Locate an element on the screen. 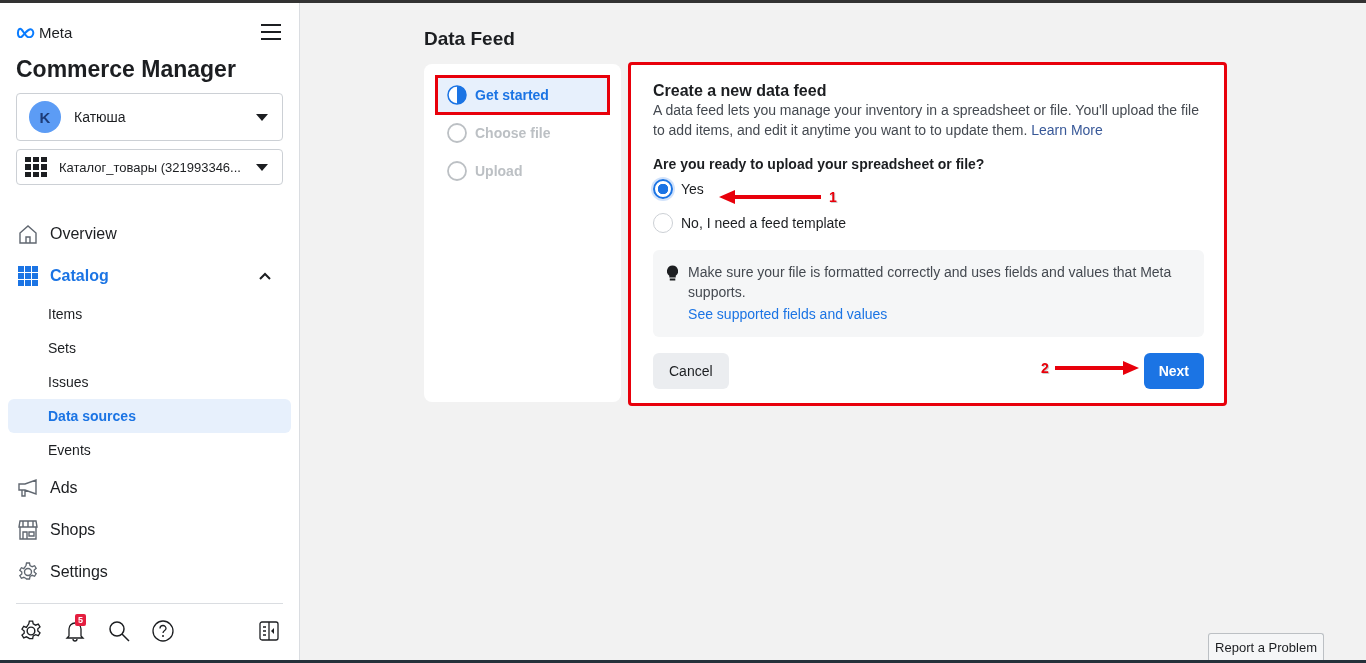 The width and height of the screenshot is (1366, 663). card-title: Create a new data feed is located at coordinates (740, 91).